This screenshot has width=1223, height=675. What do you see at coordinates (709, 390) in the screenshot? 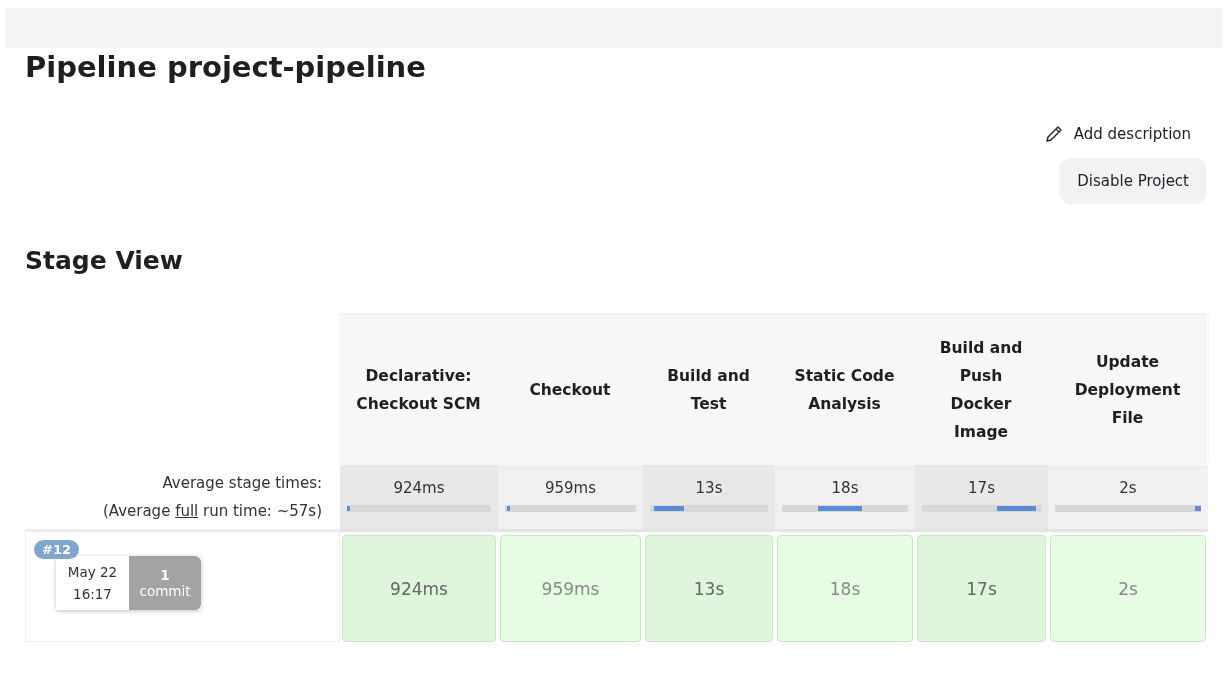
I see `stage-header: Build and Test` at bounding box center [709, 390].